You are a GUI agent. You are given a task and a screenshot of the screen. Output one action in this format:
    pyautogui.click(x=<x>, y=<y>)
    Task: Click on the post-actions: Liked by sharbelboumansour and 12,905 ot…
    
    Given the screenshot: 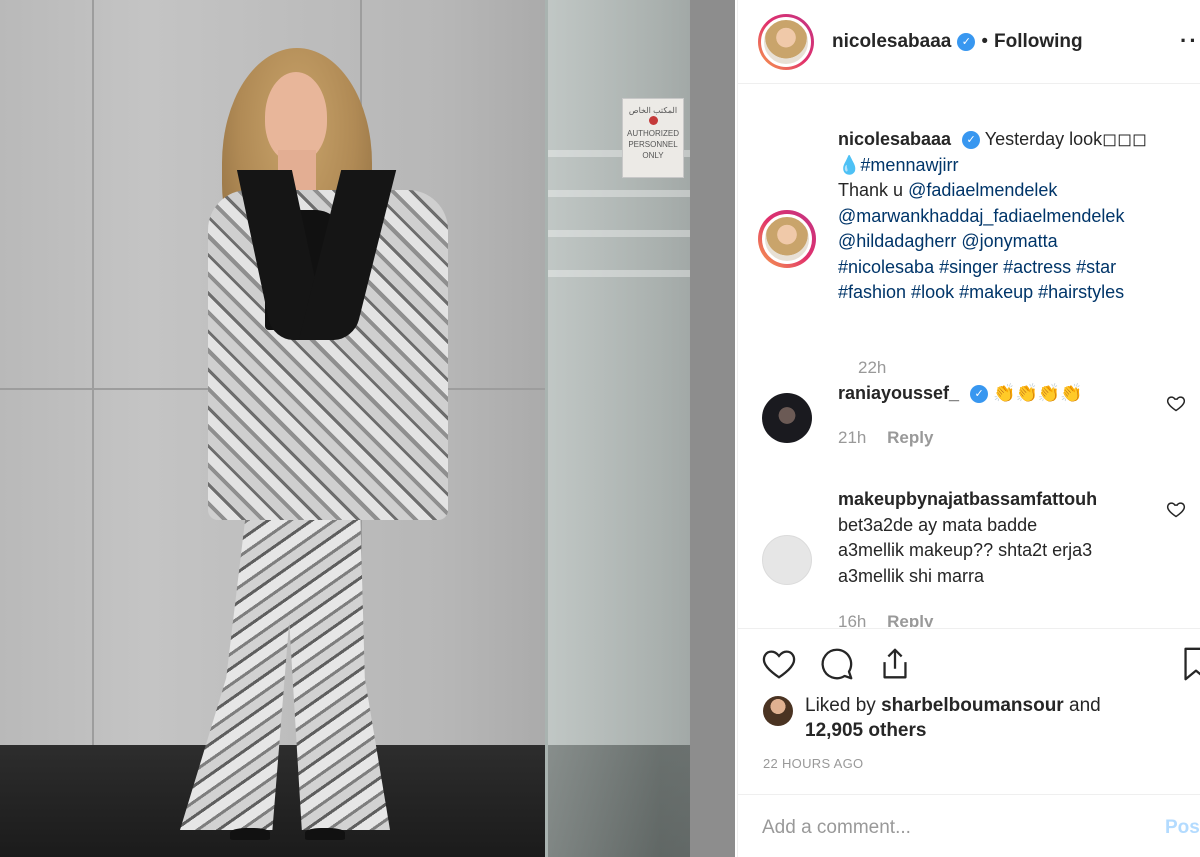 What is the action you would take?
    pyautogui.click(x=969, y=742)
    